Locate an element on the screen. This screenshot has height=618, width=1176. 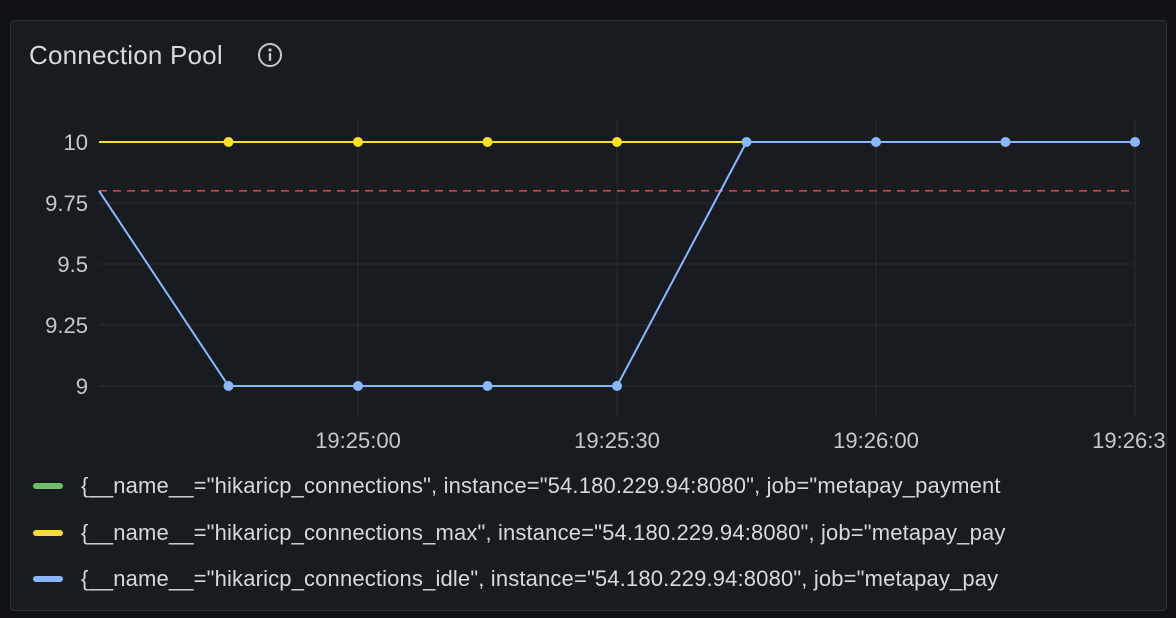
y-tick-label: 9.25 is located at coordinates (66, 325).